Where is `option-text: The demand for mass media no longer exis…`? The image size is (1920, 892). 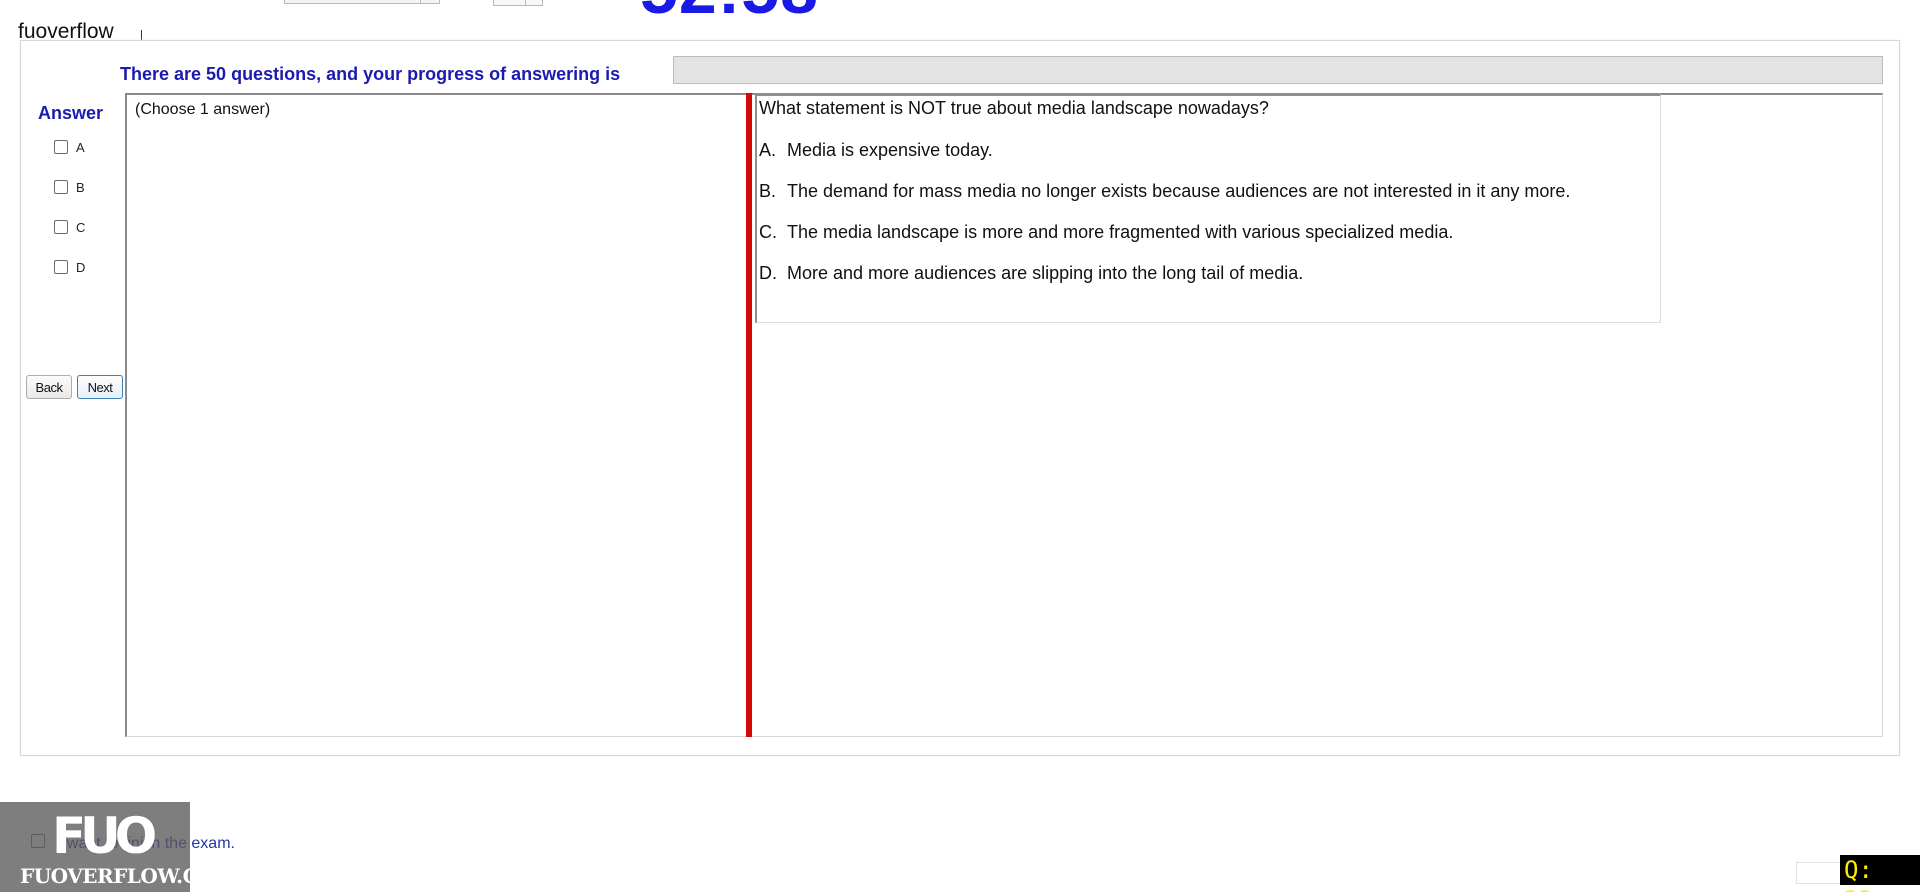 option-text: The demand for mass media no longer exis… is located at coordinates (1179, 191).